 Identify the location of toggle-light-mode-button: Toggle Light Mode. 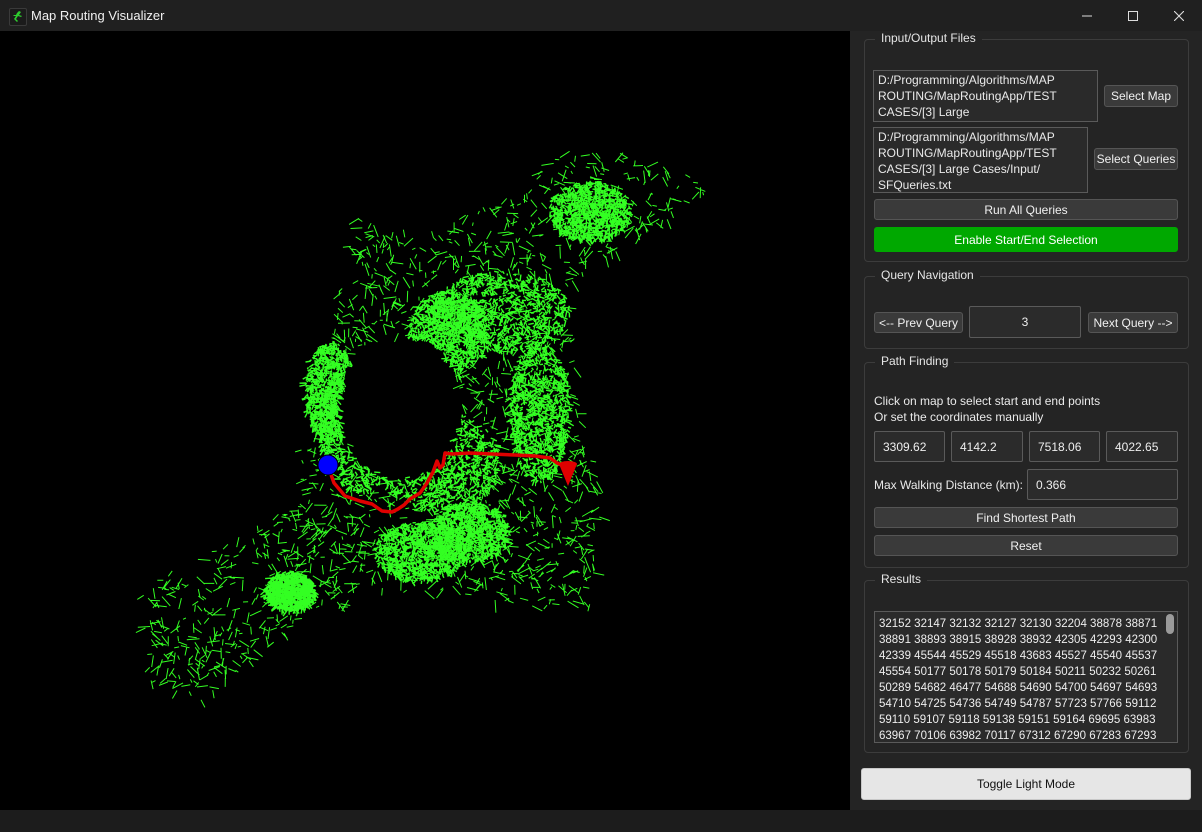
(1026, 784).